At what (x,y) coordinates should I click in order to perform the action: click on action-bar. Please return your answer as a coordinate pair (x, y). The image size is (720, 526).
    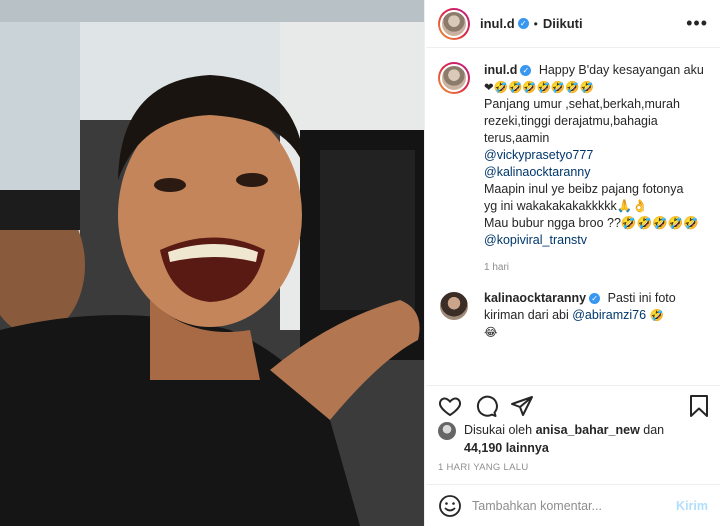
    Looking at the image, I should click on (573, 403).